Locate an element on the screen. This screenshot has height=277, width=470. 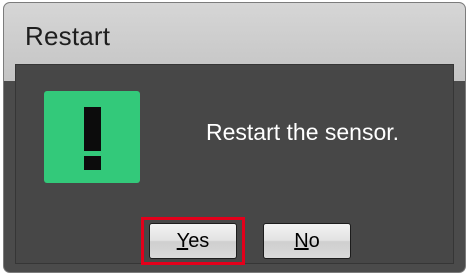
yes-button: Yes is located at coordinates (193, 241).